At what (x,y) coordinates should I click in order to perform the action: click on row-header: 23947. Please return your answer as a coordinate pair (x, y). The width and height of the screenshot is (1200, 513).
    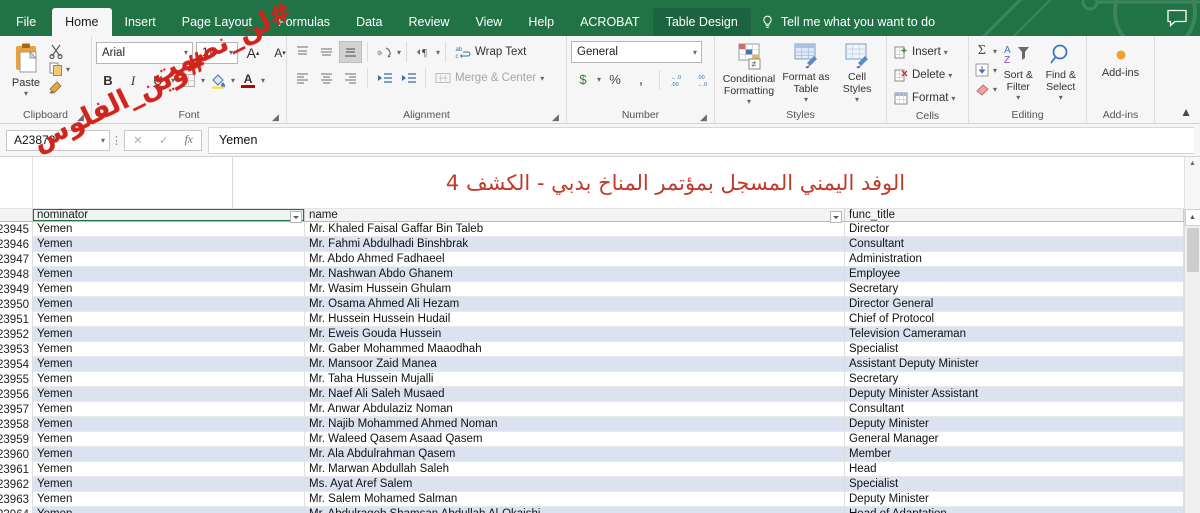
    Looking at the image, I should click on (16, 259).